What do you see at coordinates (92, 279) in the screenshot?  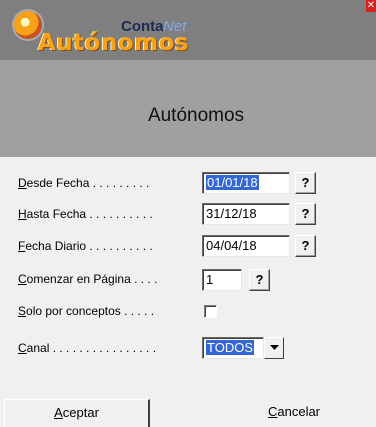 I see `label-text: omenzar en Página . . . .` at bounding box center [92, 279].